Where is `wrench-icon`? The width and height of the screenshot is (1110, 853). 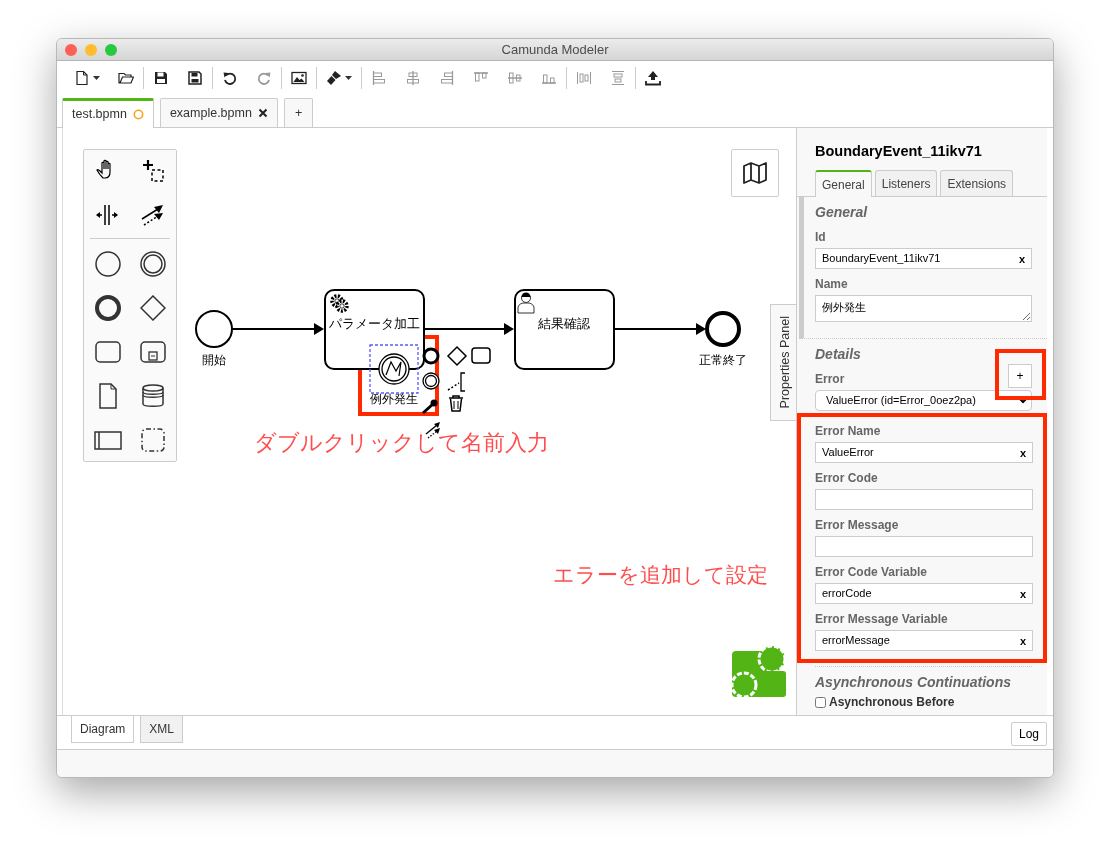 wrench-icon is located at coordinates (430, 407).